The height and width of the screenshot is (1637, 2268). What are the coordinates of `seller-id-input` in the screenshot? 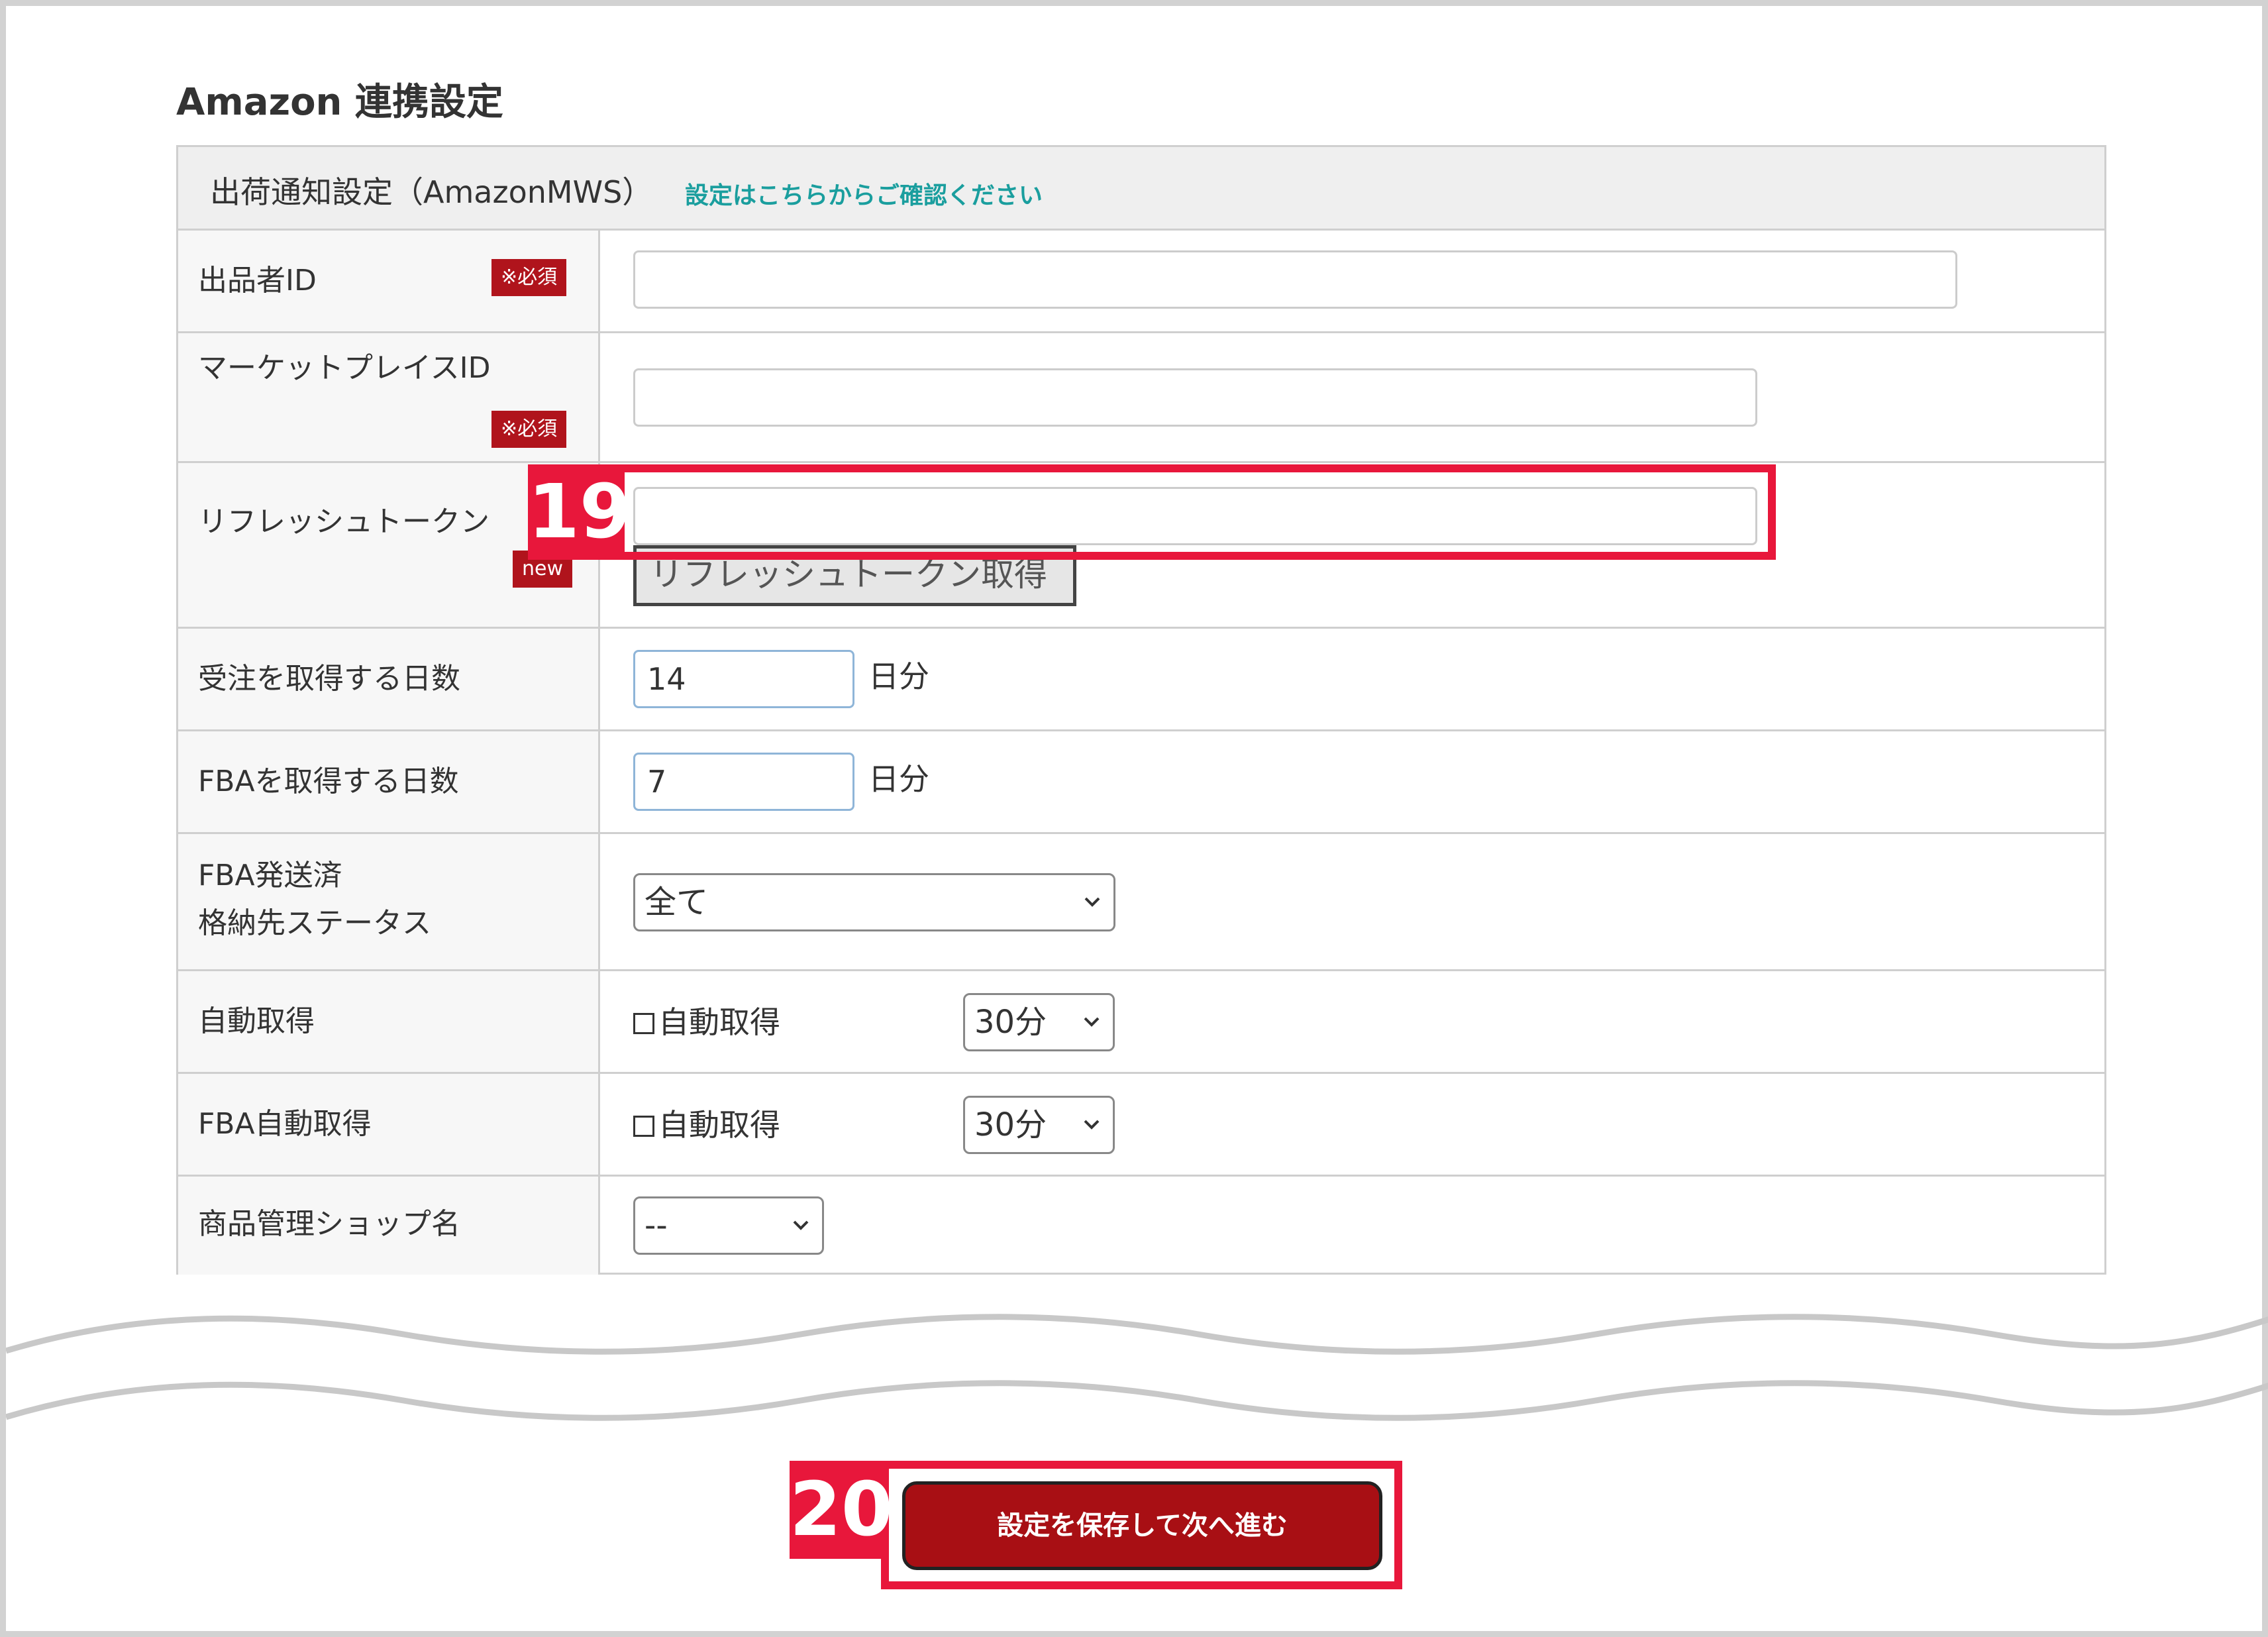 It's located at (1295, 279).